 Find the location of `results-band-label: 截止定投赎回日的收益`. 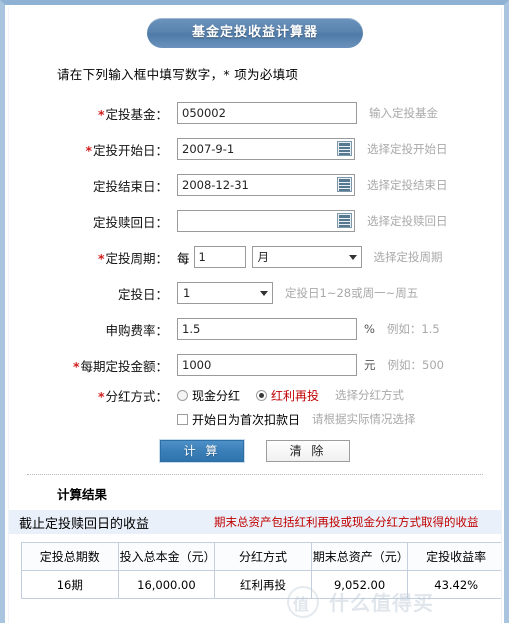

results-band-label: 截止定投赎回日的收益 is located at coordinates (84, 524).